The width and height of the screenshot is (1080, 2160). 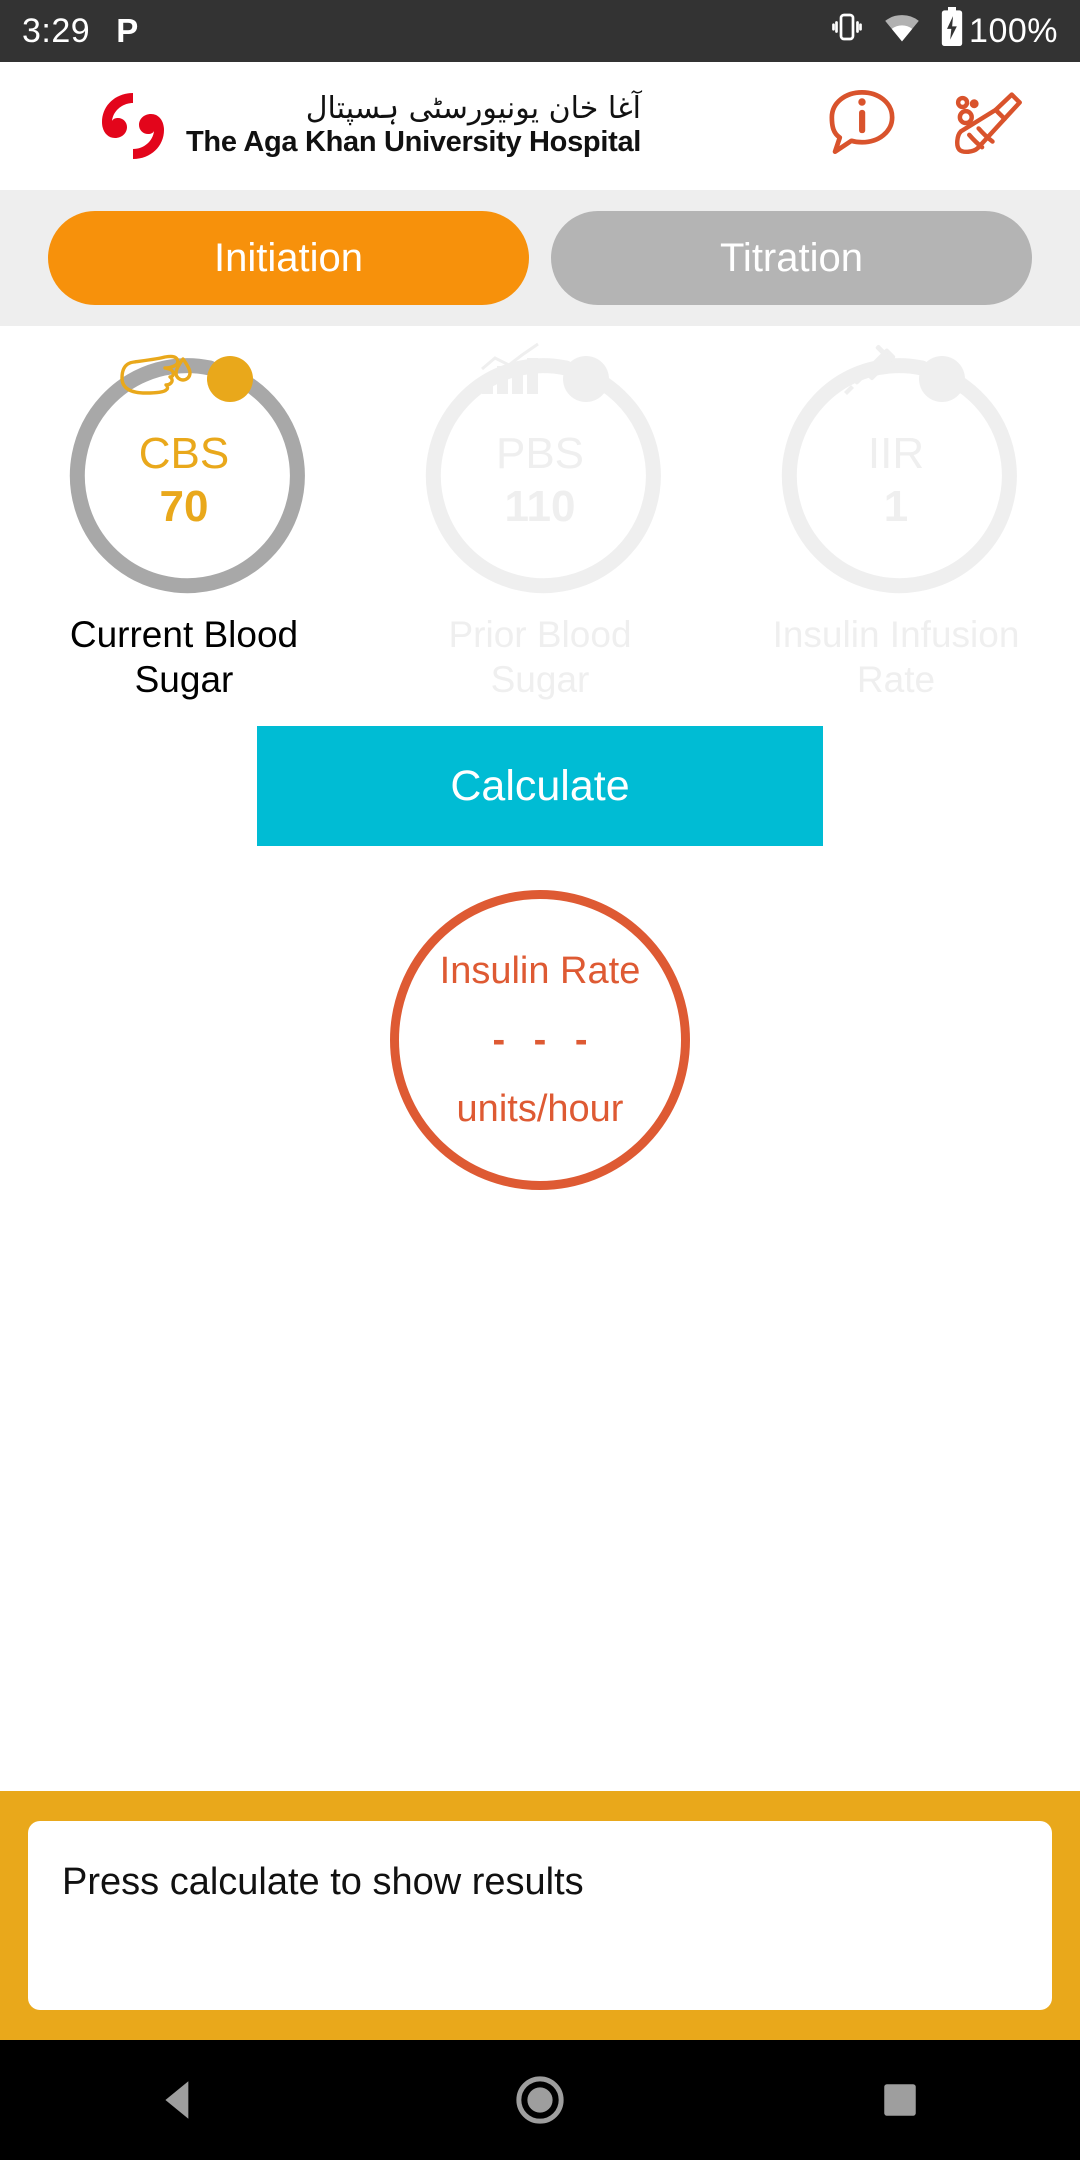 I want to click on gauge-iir-abbr: IIR, so click(x=896, y=454).